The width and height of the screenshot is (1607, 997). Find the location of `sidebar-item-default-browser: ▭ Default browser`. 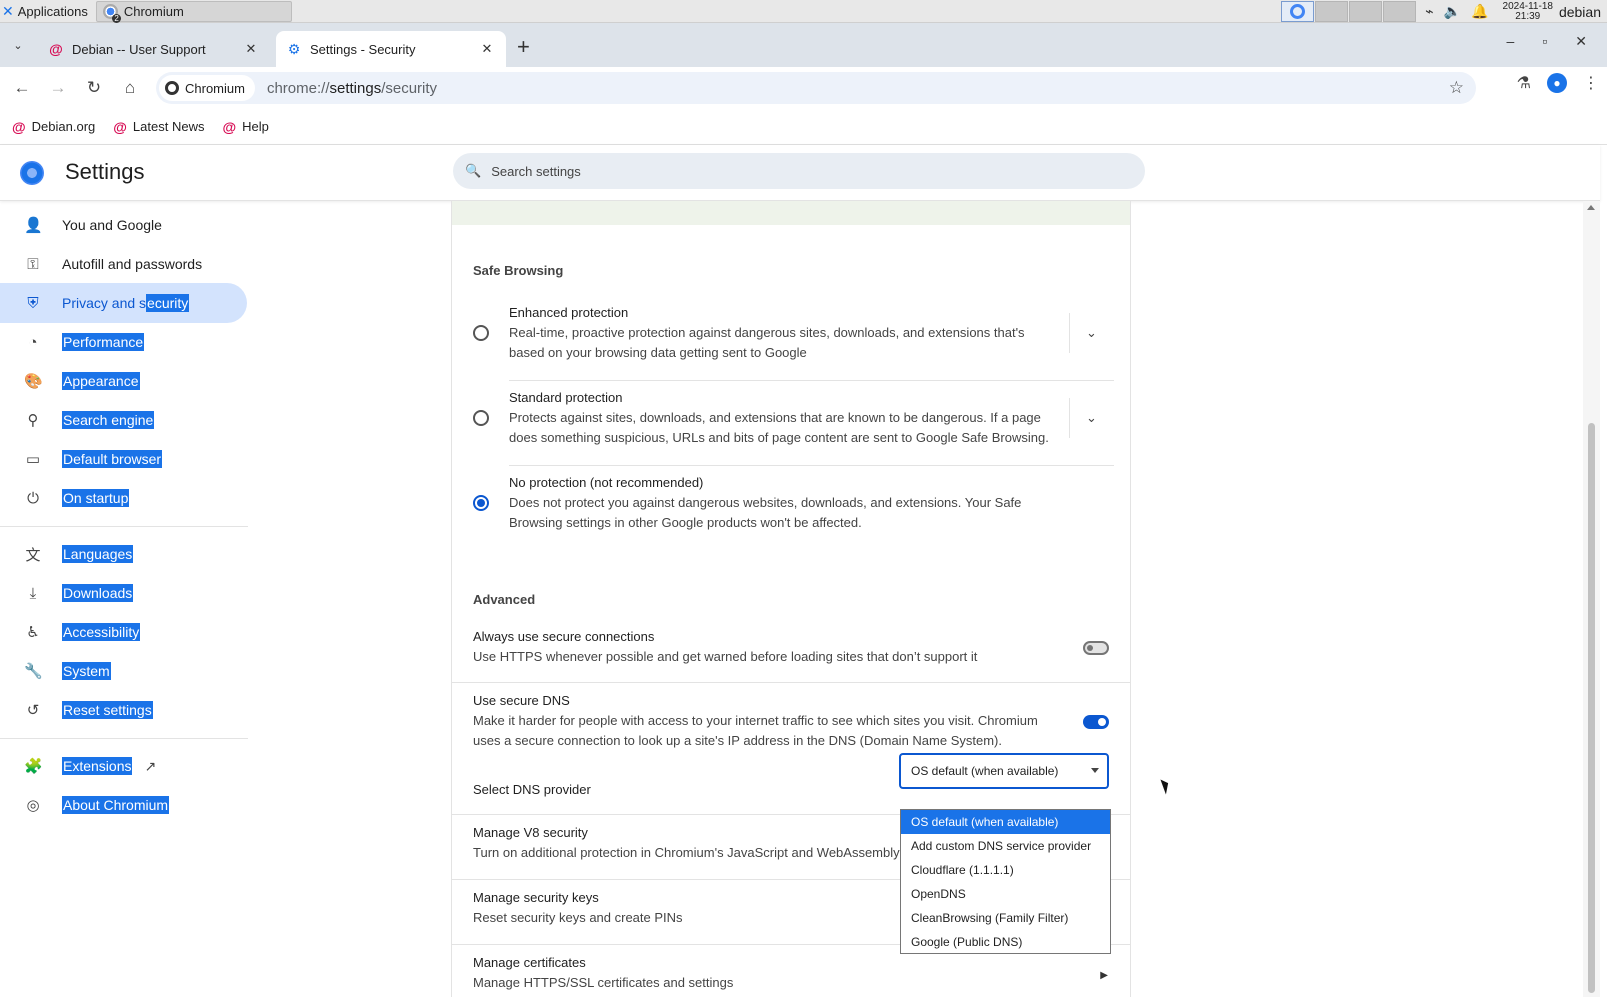

sidebar-item-default-browser: ▭ Default browser is located at coordinates (123, 459).